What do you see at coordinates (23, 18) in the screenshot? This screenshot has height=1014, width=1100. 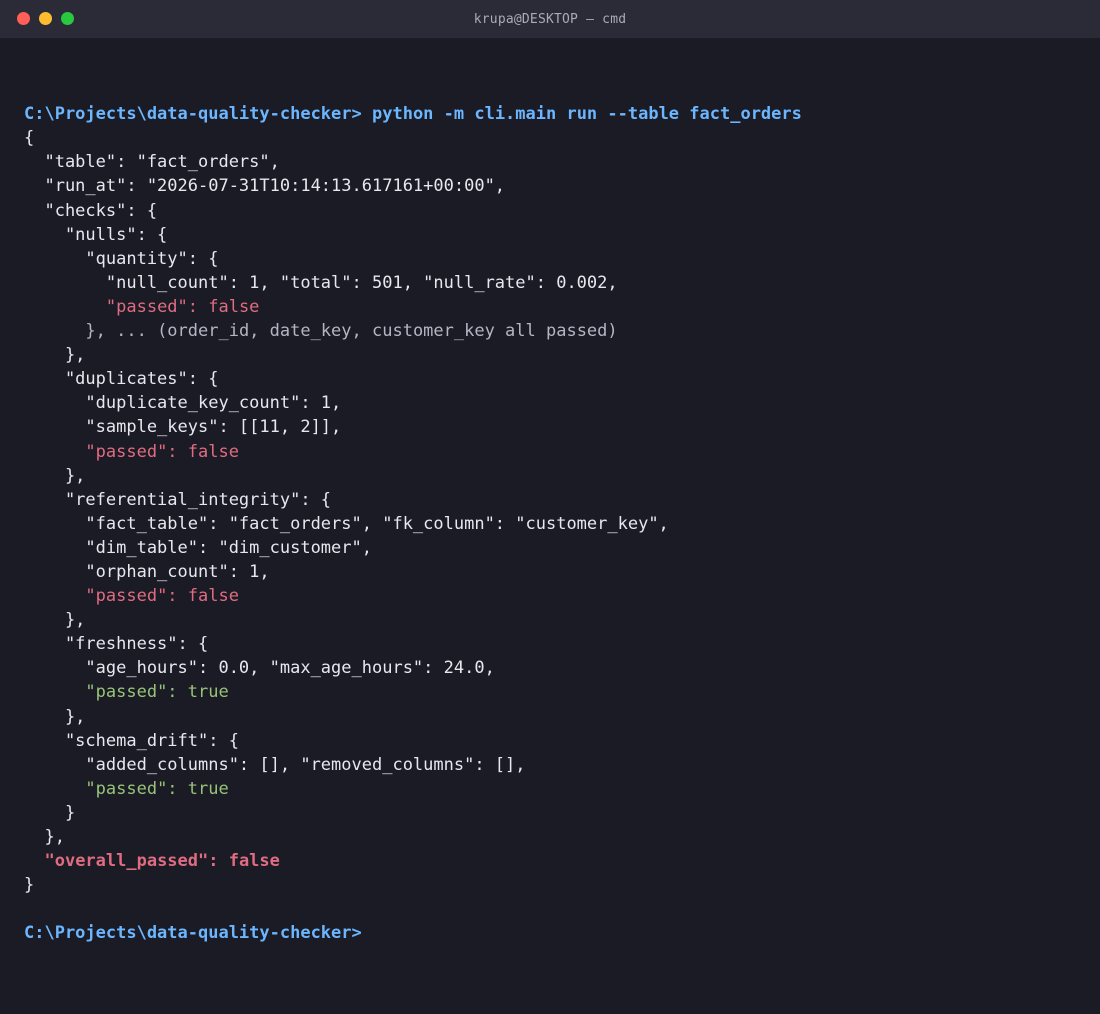 I see `close-window-icon` at bounding box center [23, 18].